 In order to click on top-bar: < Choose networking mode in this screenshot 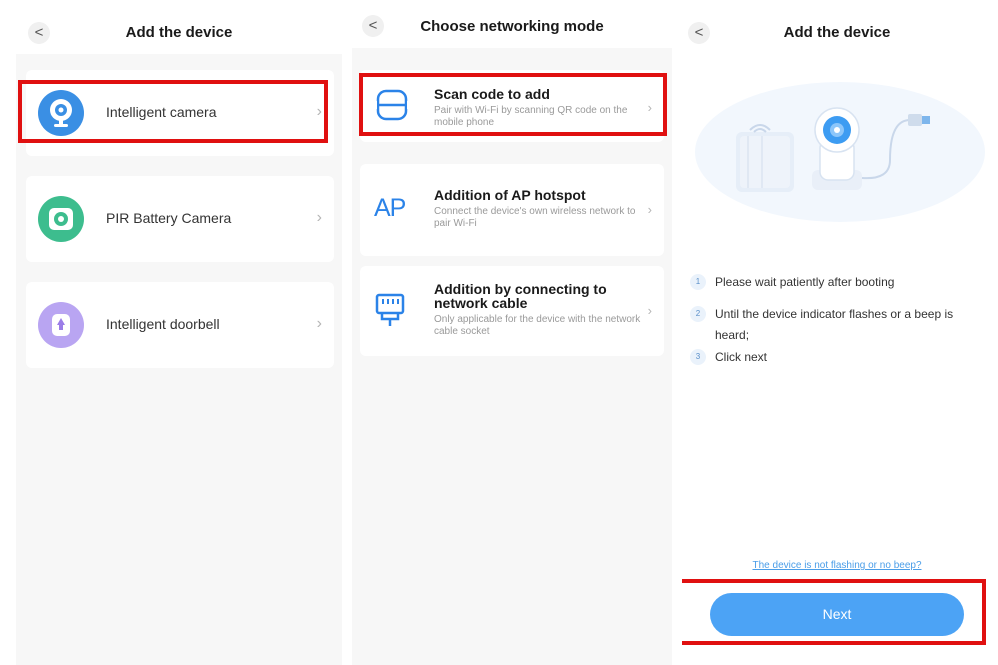, I will do `click(512, 24)`.